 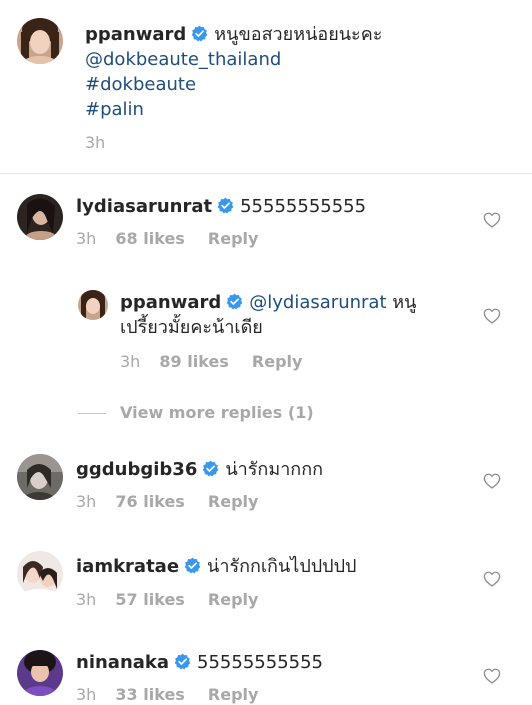 What do you see at coordinates (149, 600) in the screenshot?
I see `comment-likes: 57 likes` at bounding box center [149, 600].